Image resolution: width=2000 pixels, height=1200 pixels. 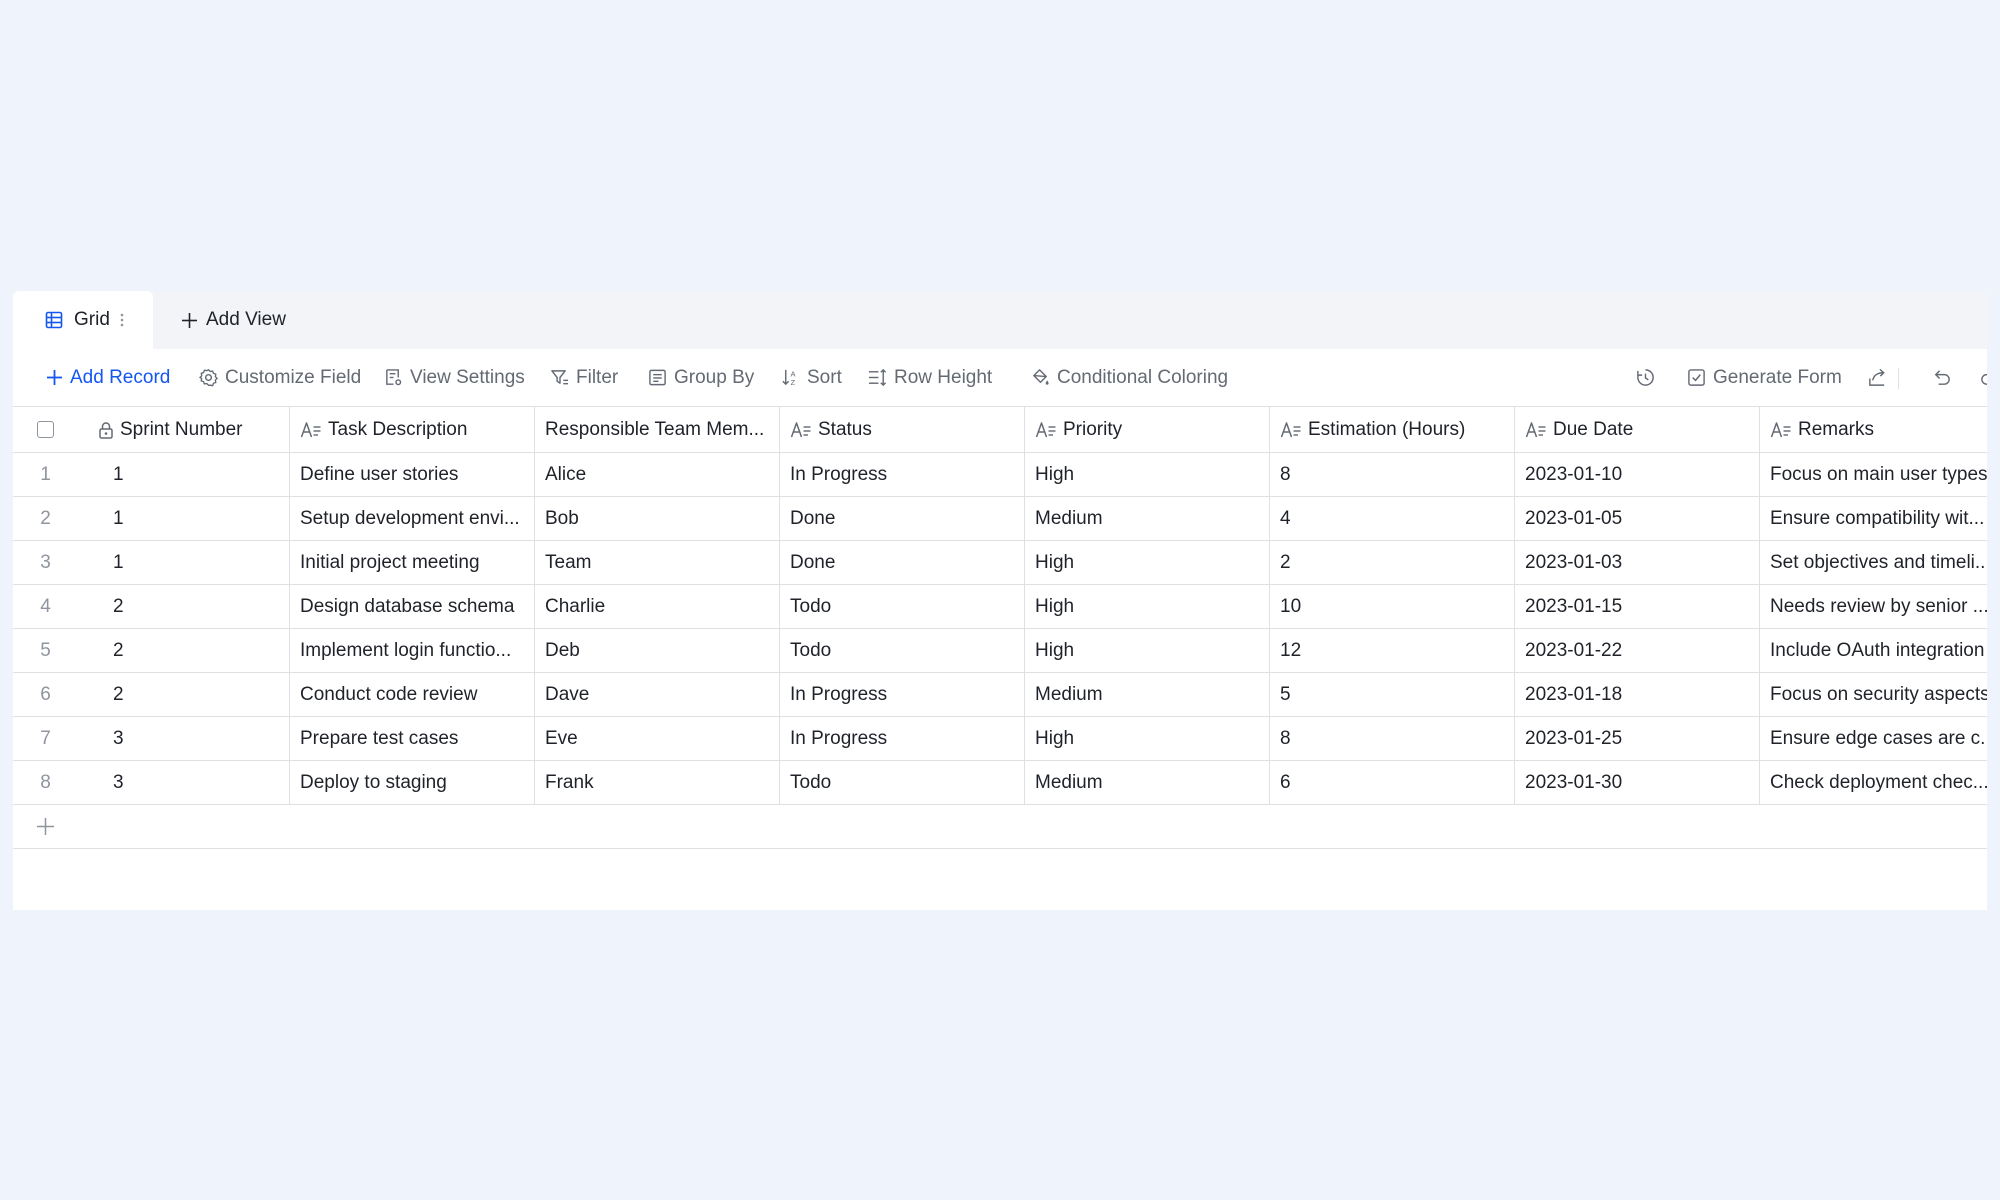 What do you see at coordinates (1636, 474) in the screenshot?
I see `table-cell: 2023-01-10` at bounding box center [1636, 474].